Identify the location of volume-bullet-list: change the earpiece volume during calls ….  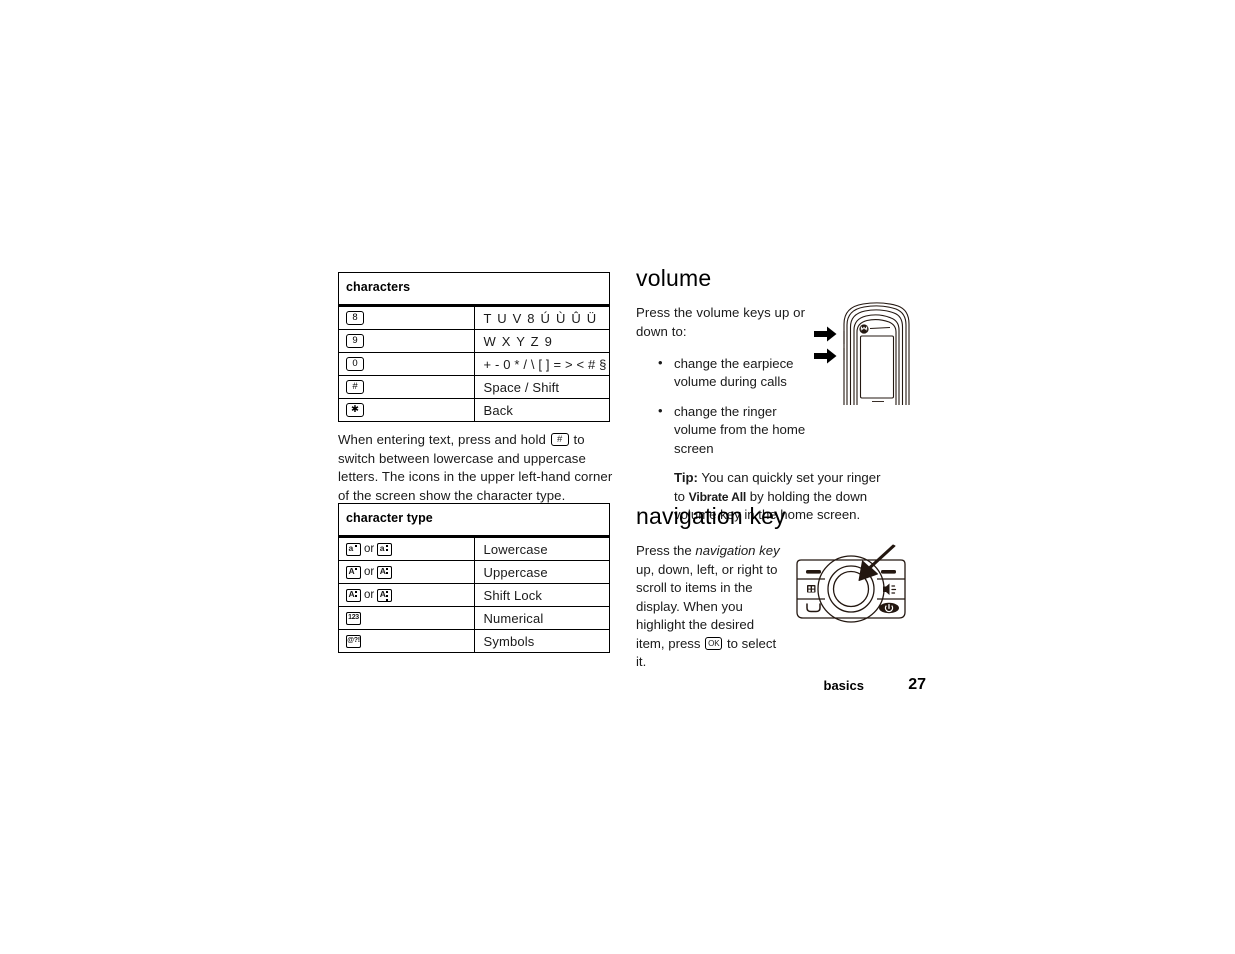
(728, 406).